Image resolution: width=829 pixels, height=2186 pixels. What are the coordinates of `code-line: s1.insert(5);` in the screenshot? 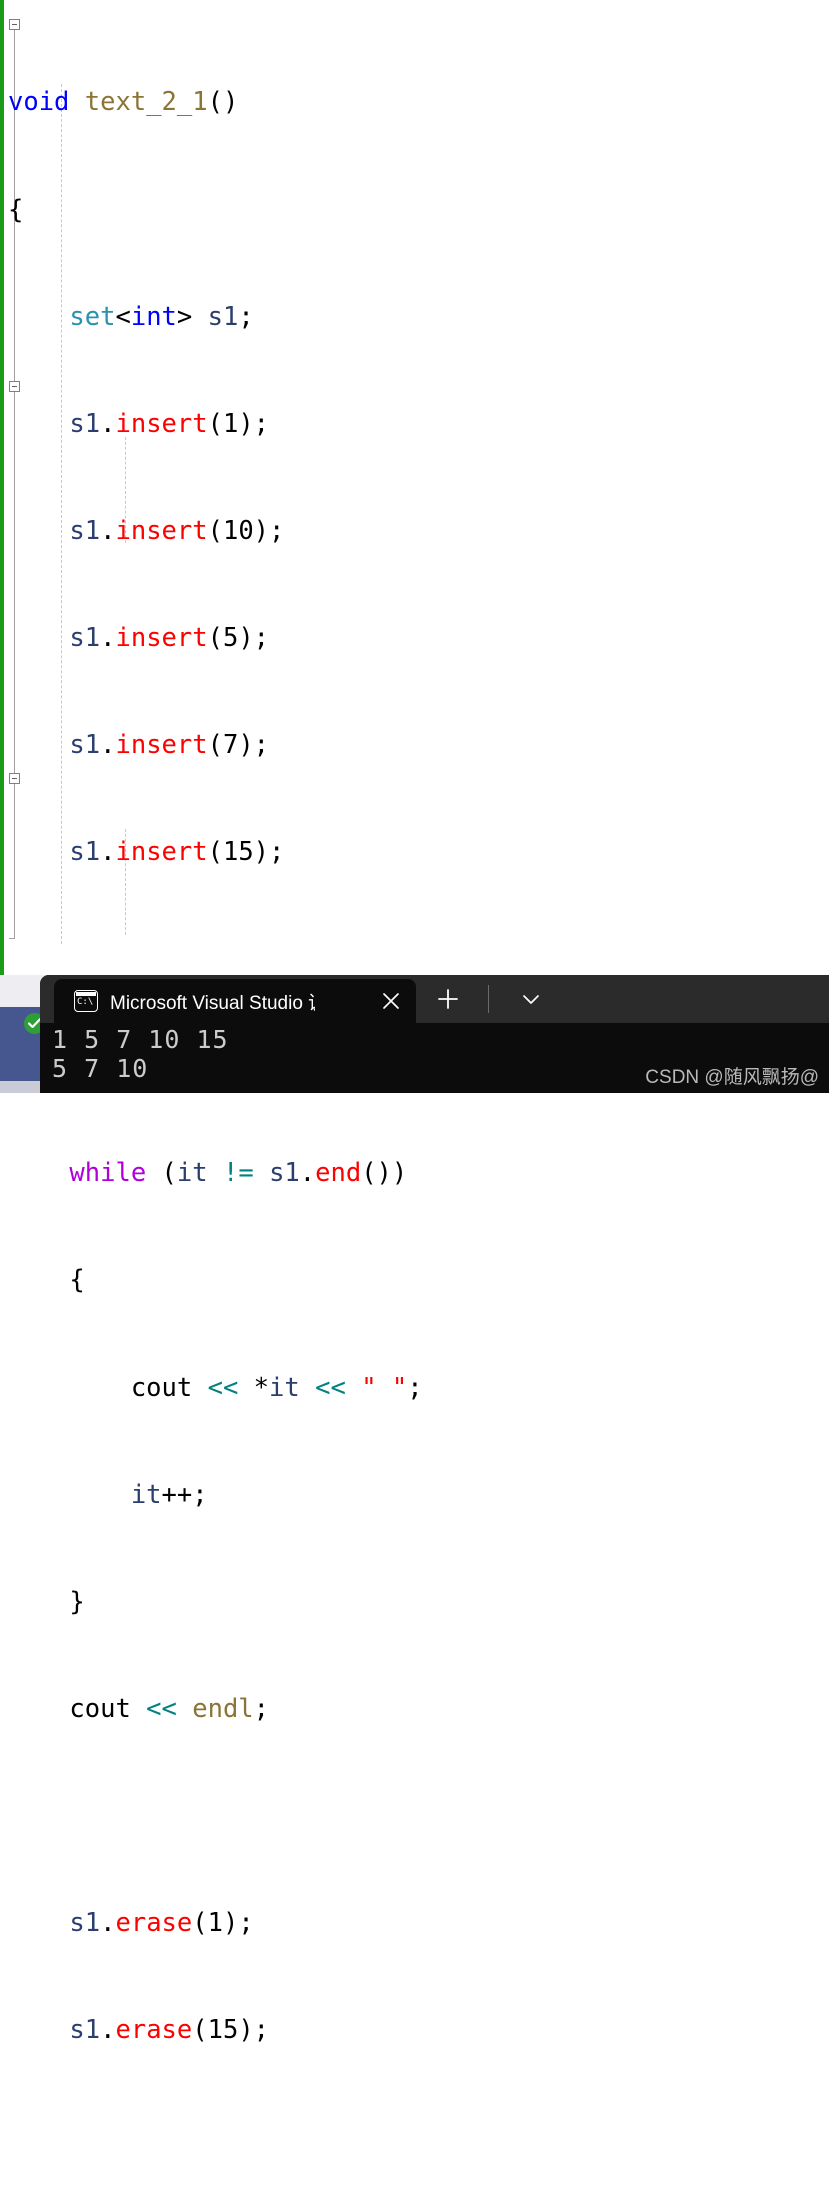 It's located at (169, 637).